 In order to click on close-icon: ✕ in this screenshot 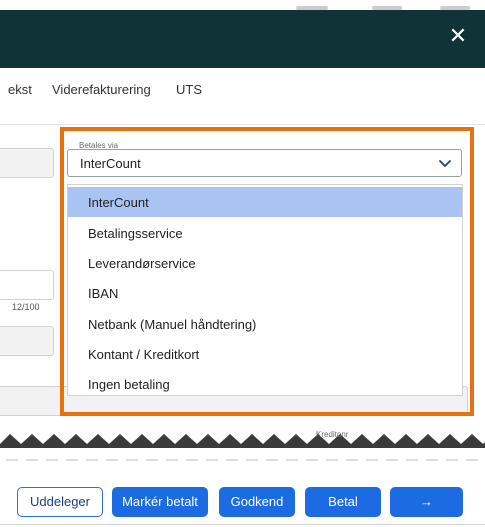, I will do `click(458, 37)`.